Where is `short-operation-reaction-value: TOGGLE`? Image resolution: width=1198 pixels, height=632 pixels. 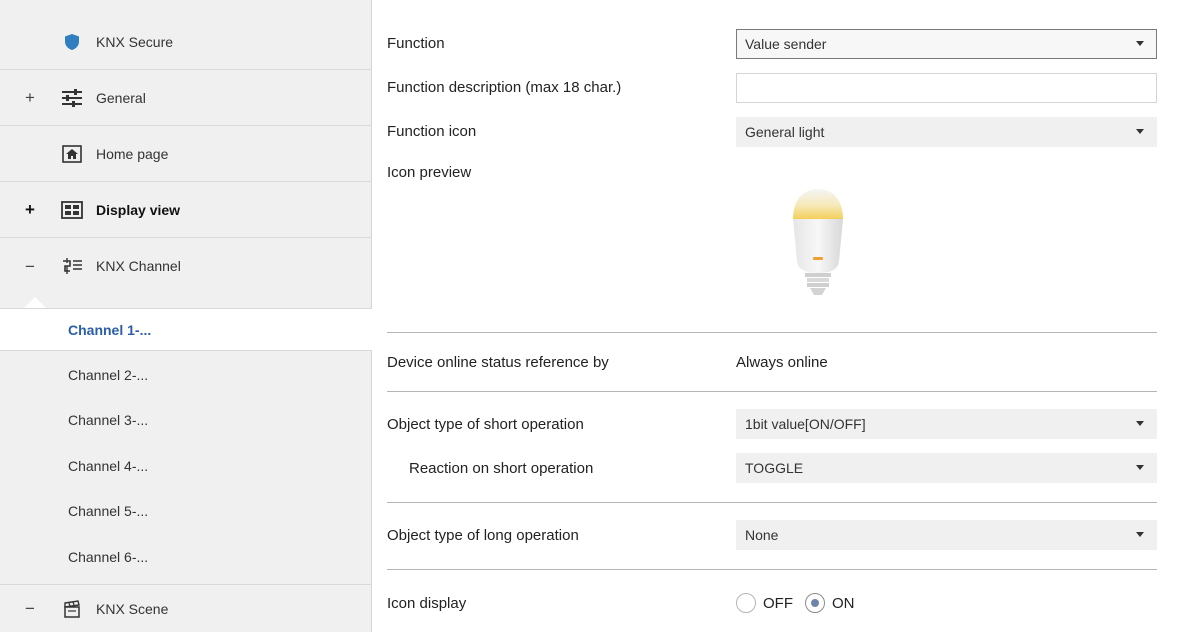 short-operation-reaction-value: TOGGLE is located at coordinates (774, 468).